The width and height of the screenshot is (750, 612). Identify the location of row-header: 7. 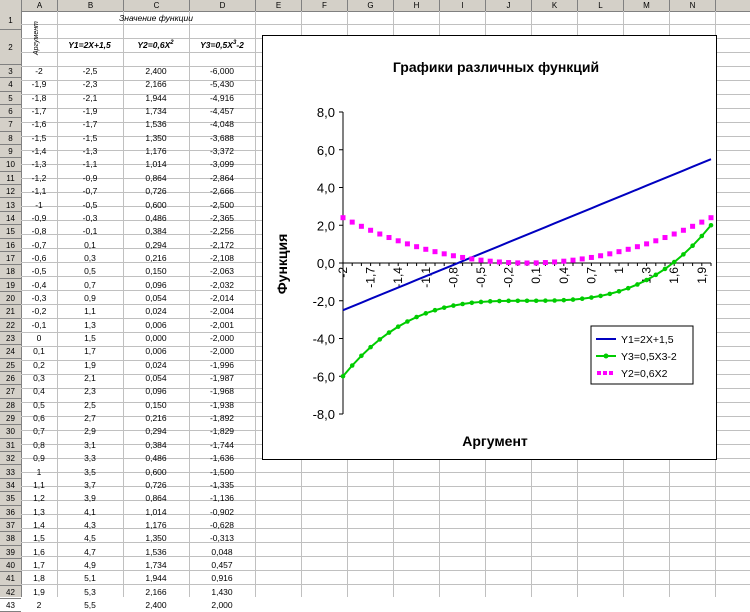
(10, 125).